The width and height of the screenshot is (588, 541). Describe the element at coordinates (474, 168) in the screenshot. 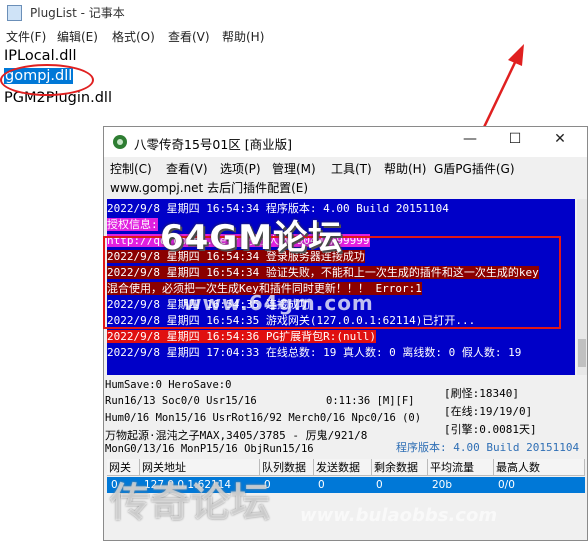

I see `menu-pg-plugin: G盾PG插件(G)` at that location.